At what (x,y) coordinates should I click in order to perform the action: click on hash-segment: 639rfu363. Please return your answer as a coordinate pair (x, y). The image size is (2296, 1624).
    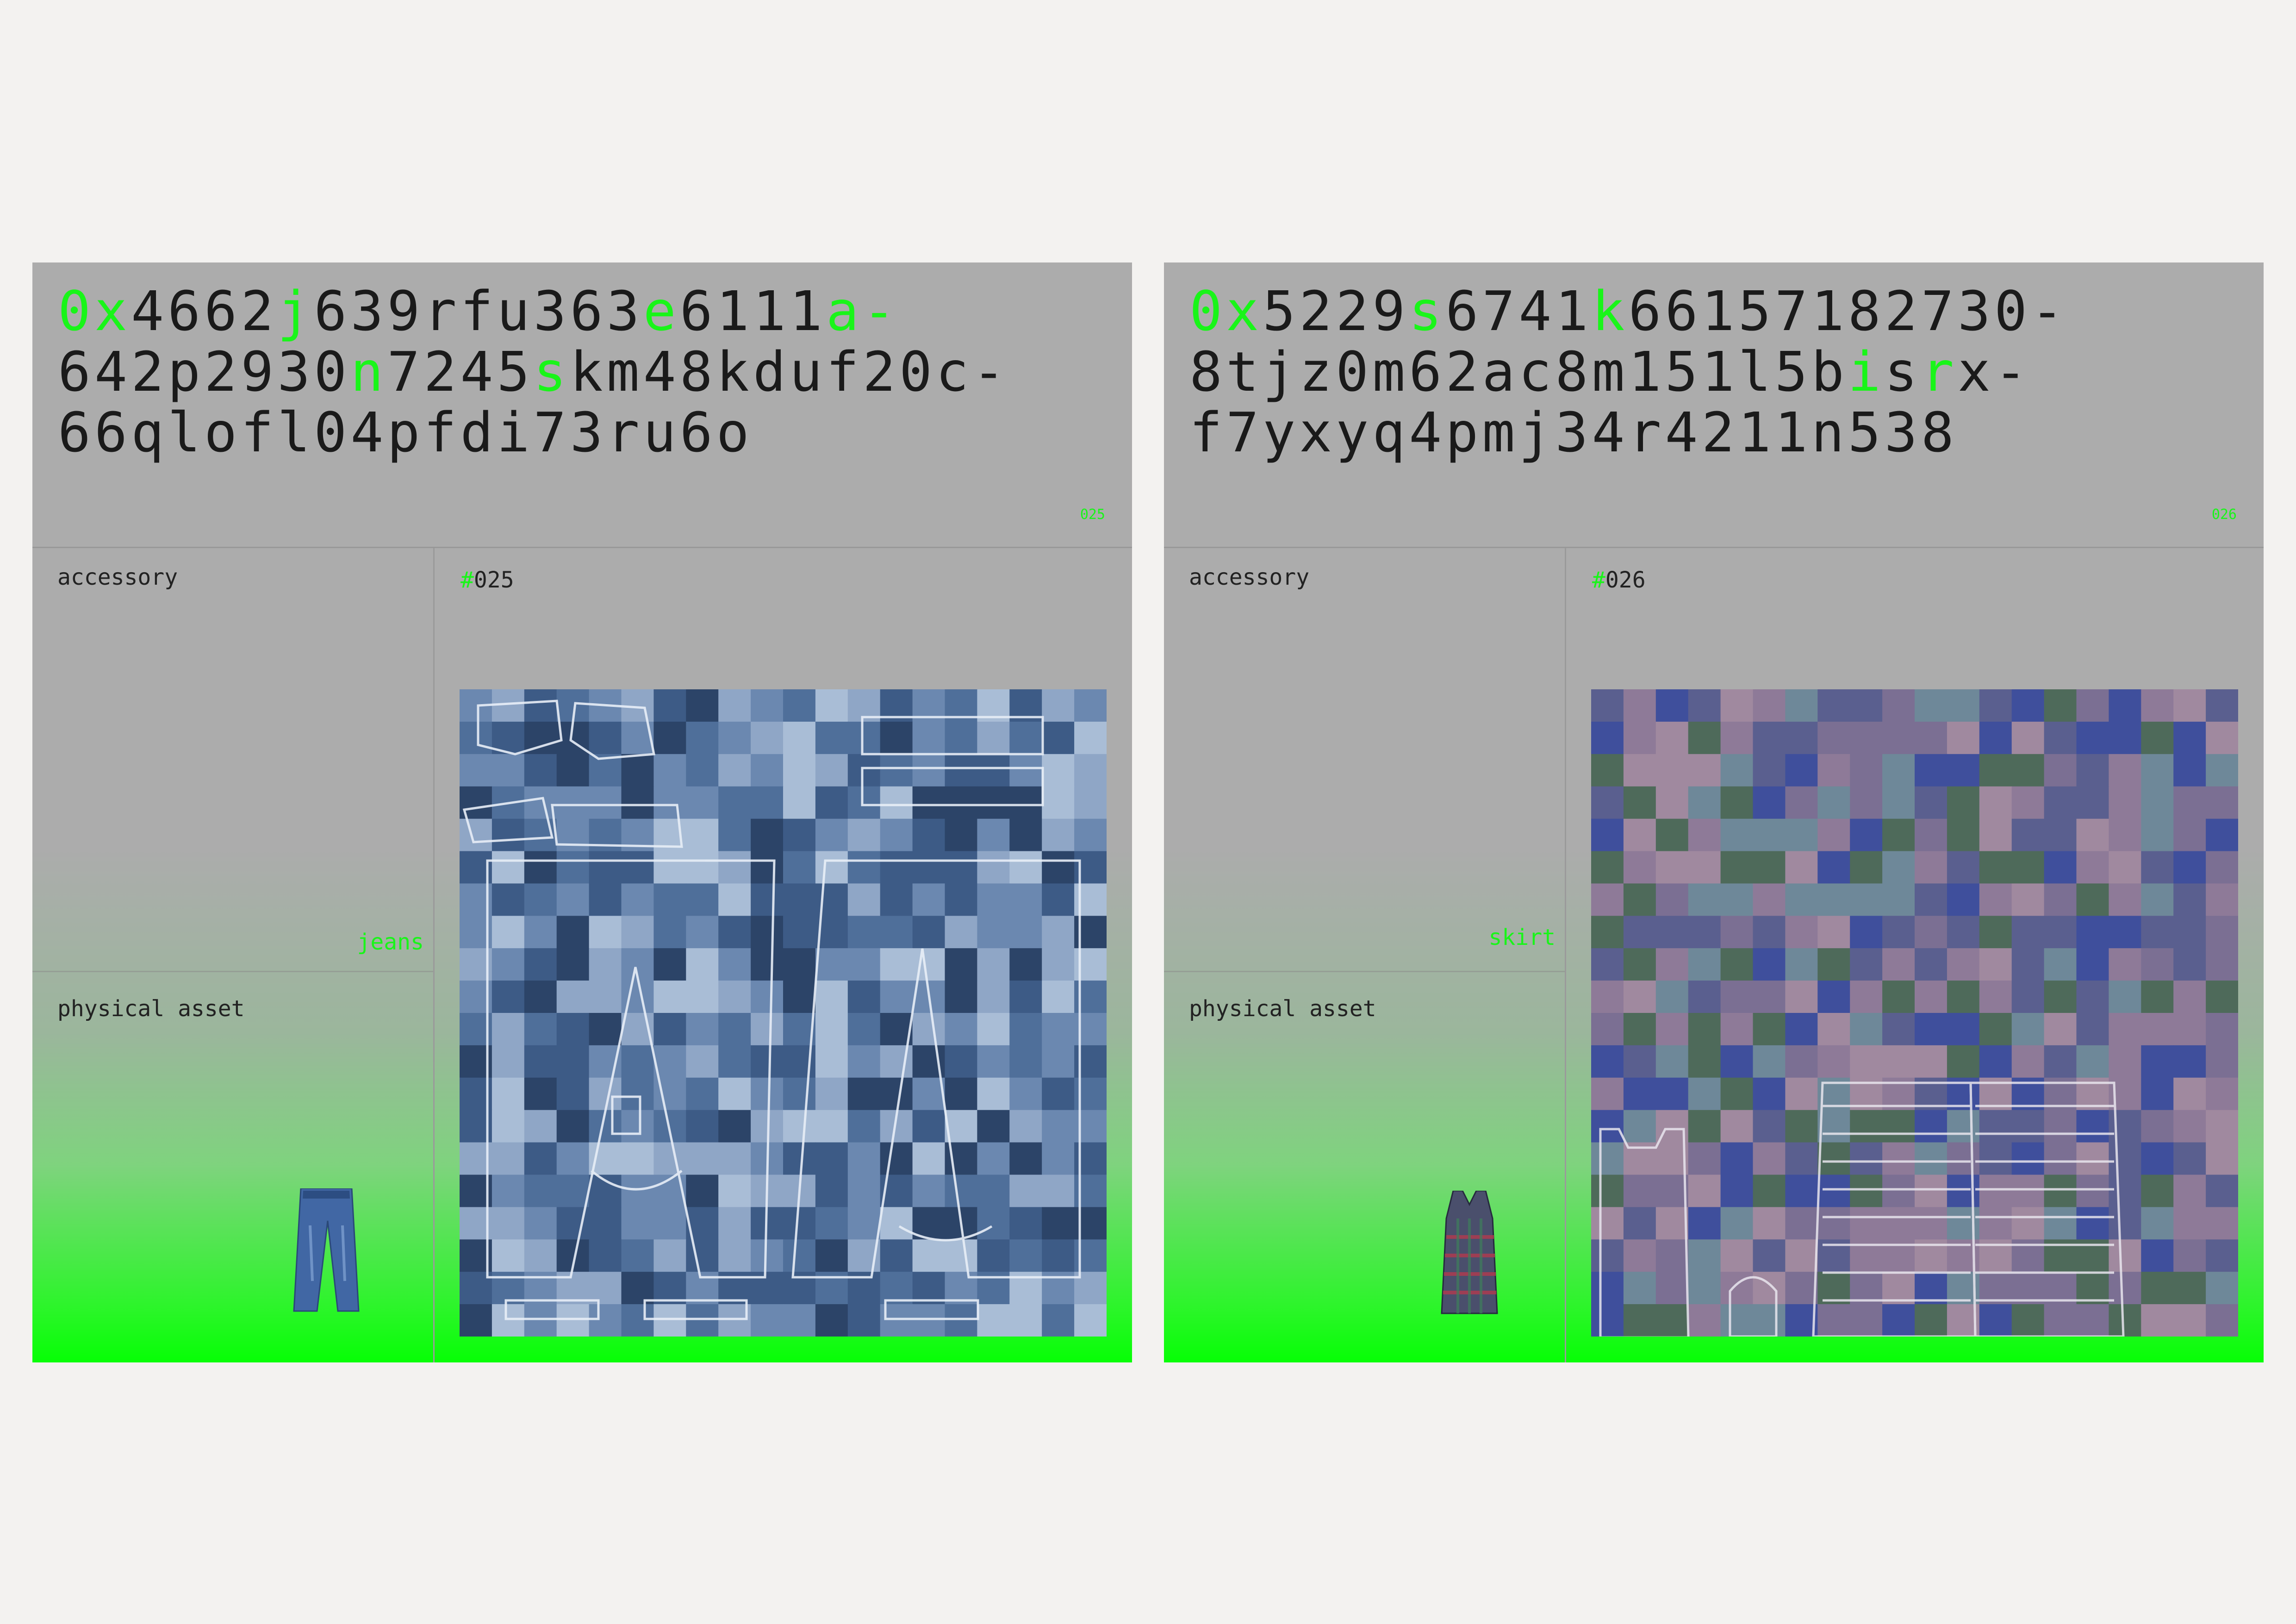
    Looking at the image, I should click on (478, 311).